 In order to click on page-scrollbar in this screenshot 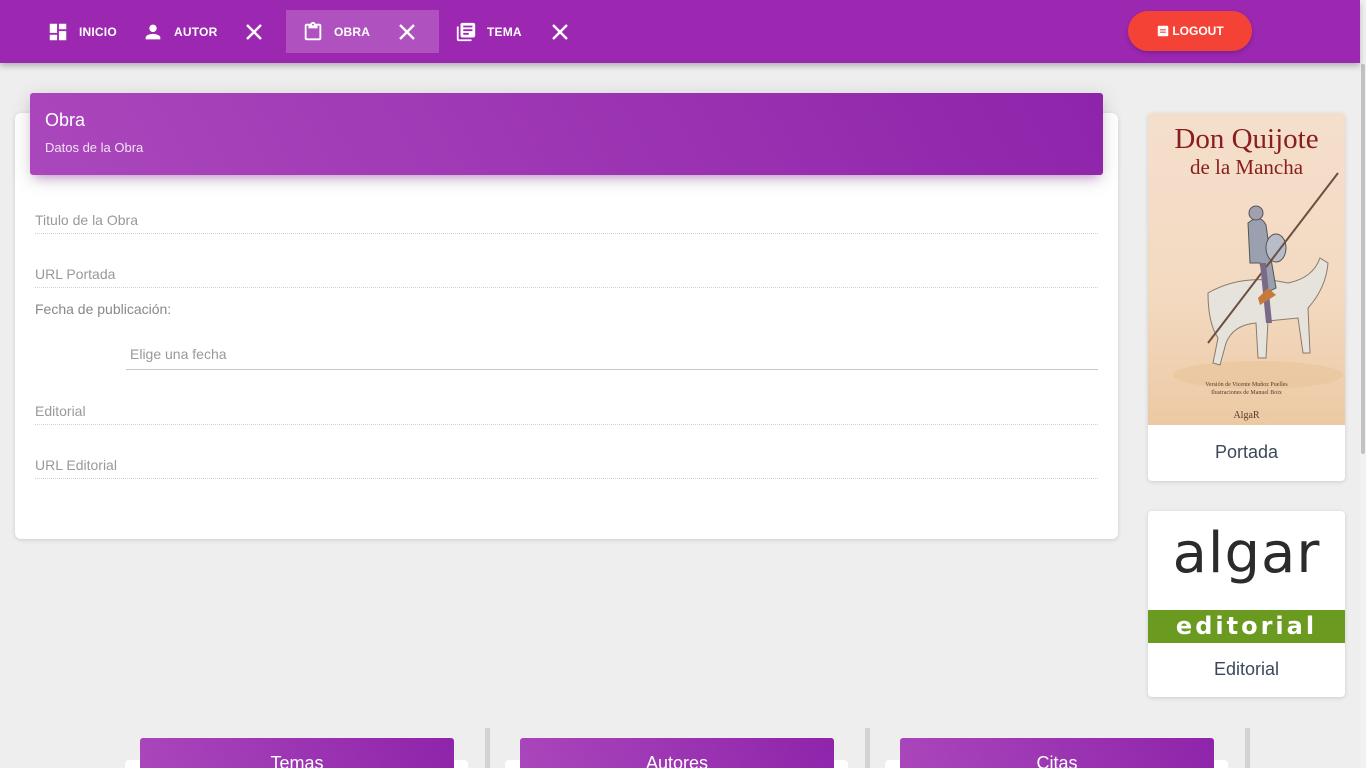, I will do `click(1363, 384)`.